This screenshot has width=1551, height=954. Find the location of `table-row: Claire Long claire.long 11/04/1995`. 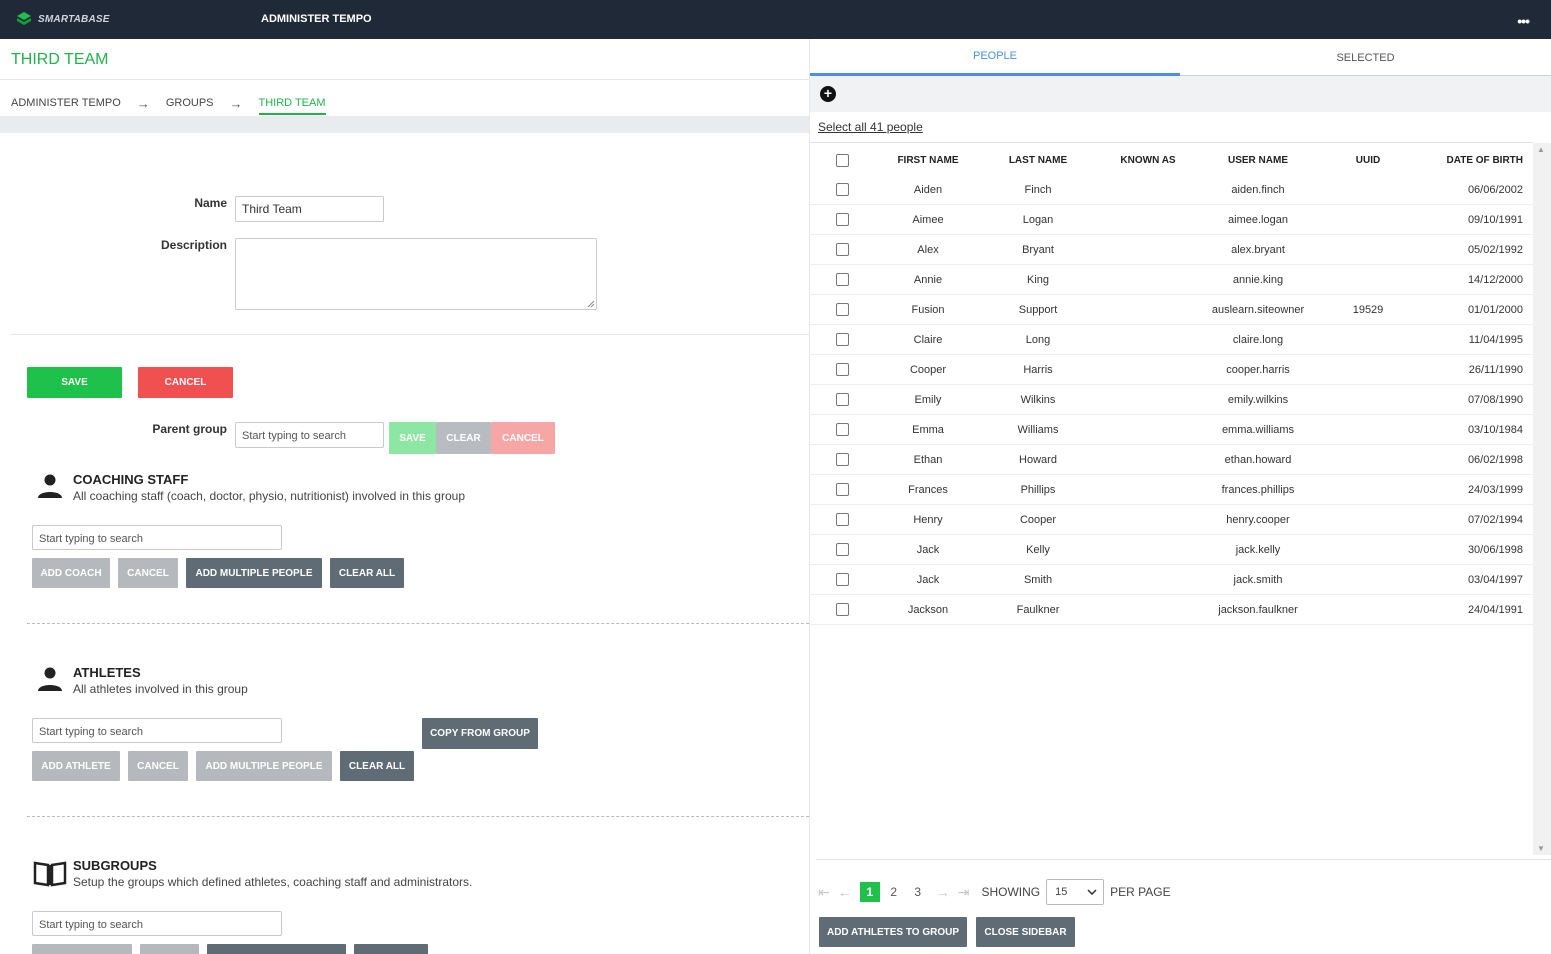

table-row: Claire Long claire.long 11/04/1995 is located at coordinates (1171, 340).